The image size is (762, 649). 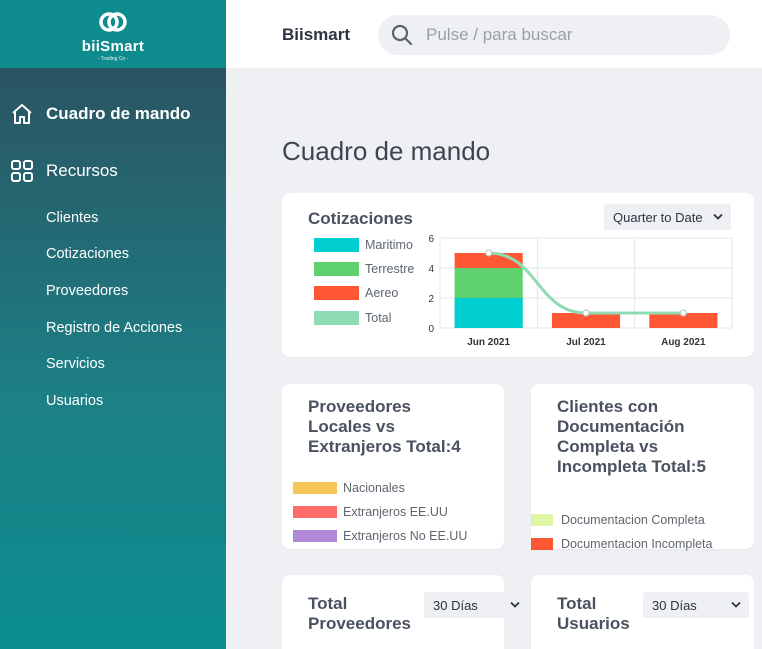 I want to click on sidebar-item-registro-acciones: Registro de Acciones, so click(x=114, y=328).